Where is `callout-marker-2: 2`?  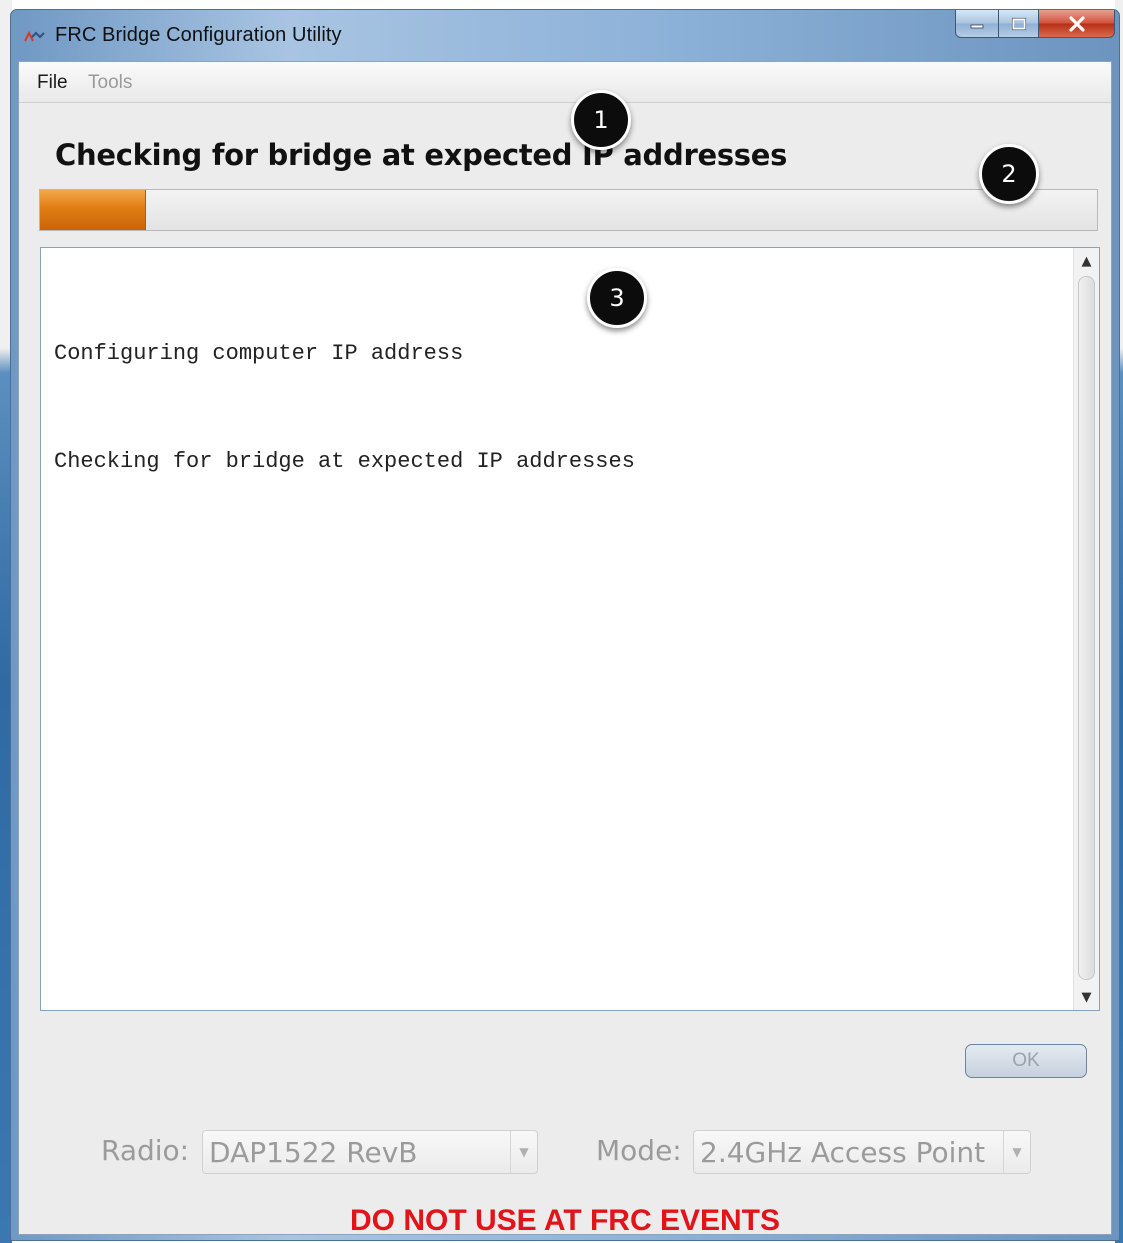 callout-marker-2: 2 is located at coordinates (1009, 174).